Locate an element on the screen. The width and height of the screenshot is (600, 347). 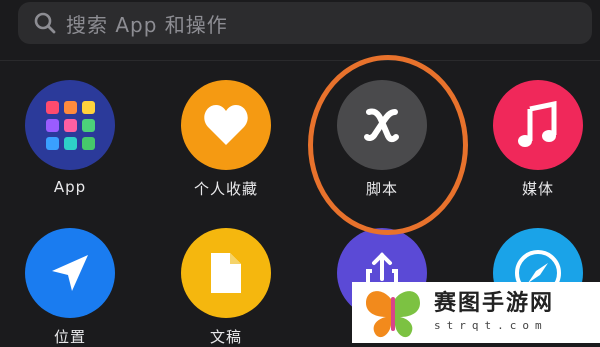
category-favorites: 个人收藏 is located at coordinates (226, 139).